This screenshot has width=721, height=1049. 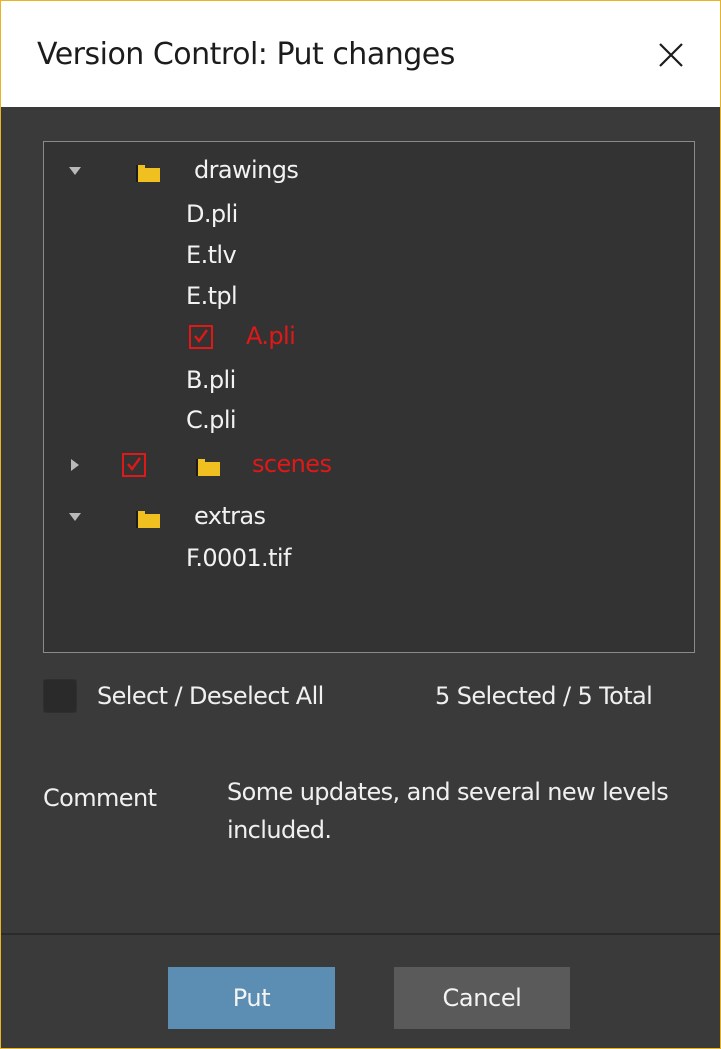 What do you see at coordinates (292, 464) in the screenshot?
I see `tree-item-label: scenes` at bounding box center [292, 464].